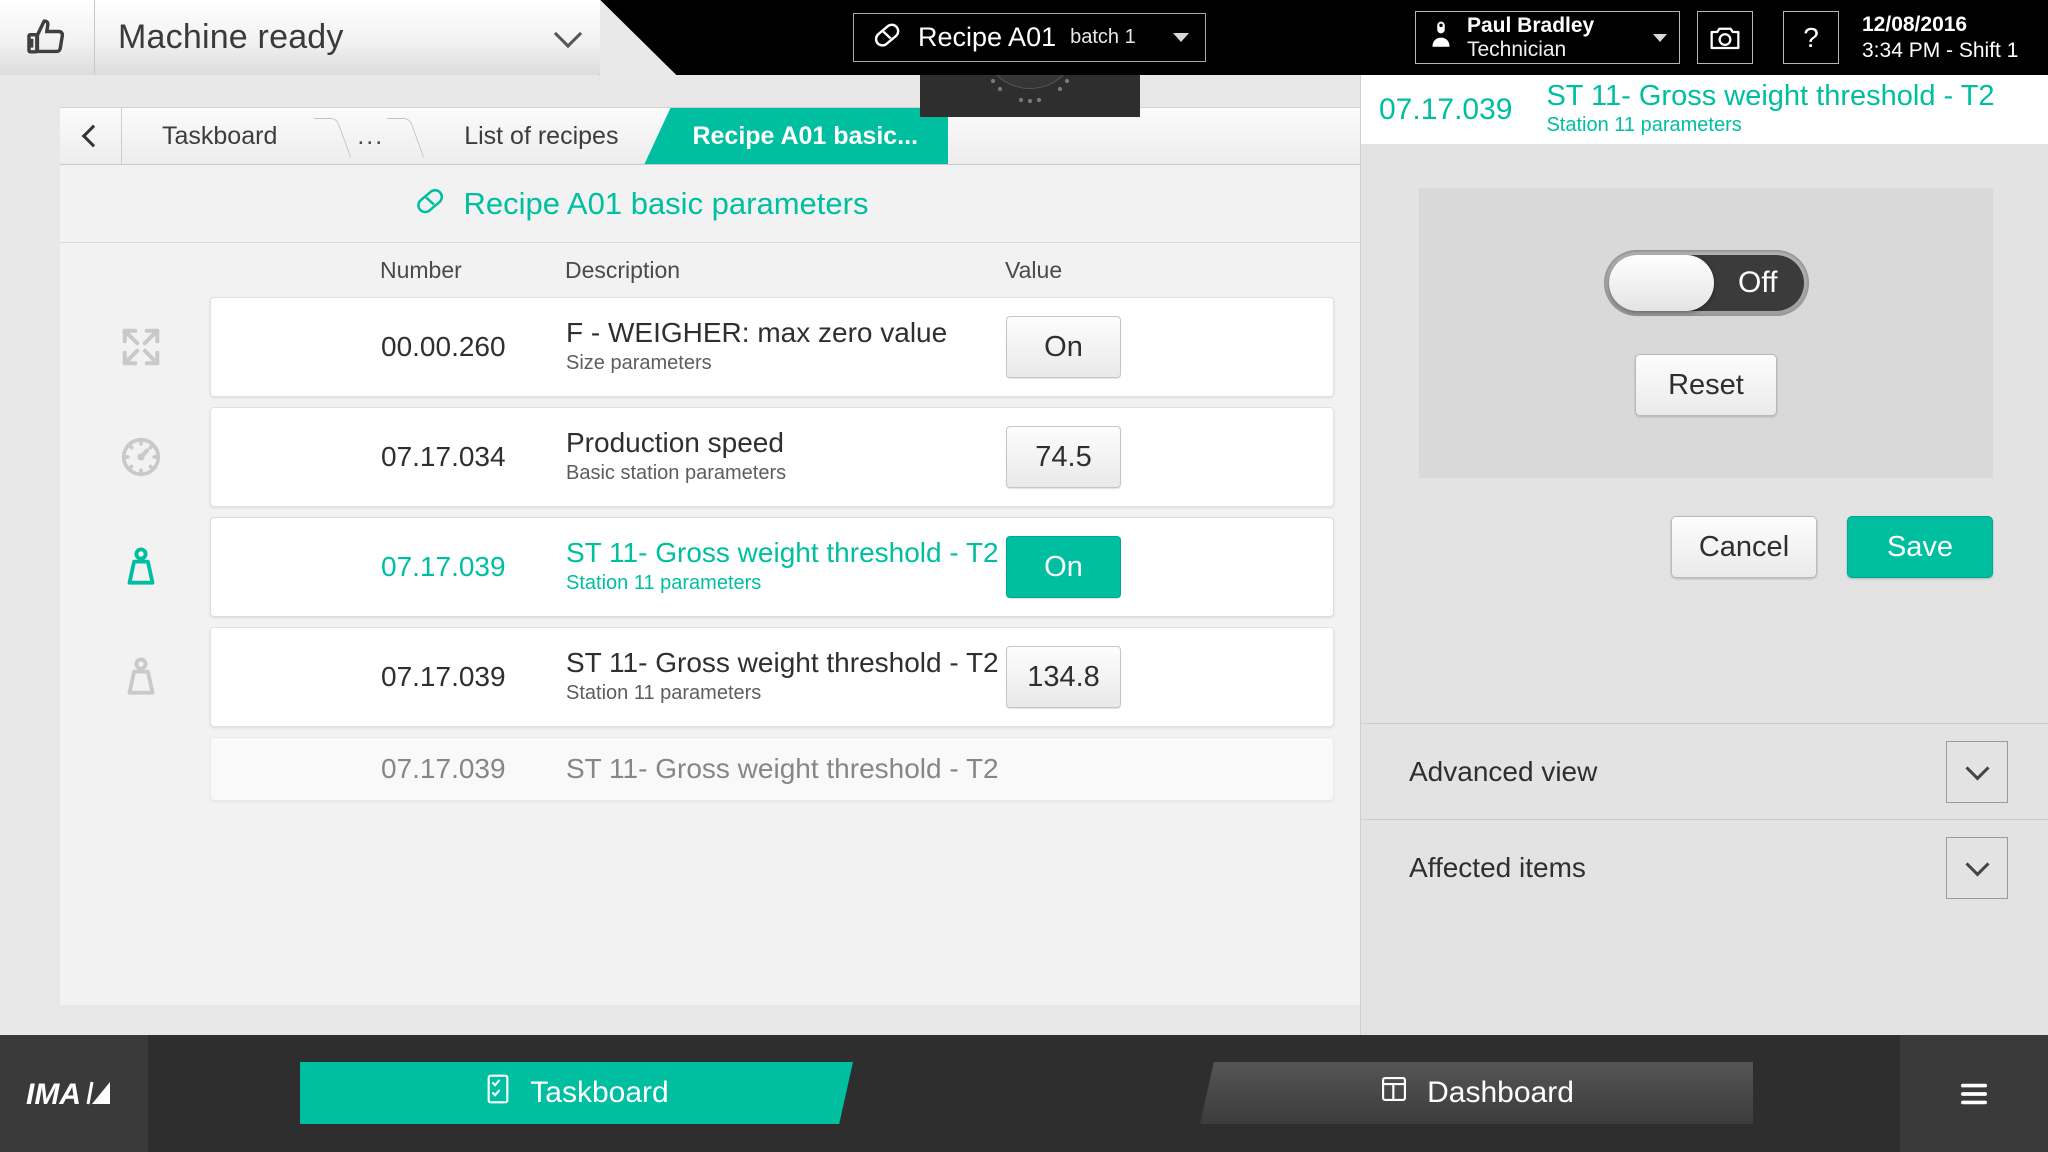 This screenshot has width=2048, height=1152. I want to click on breadcrumb-item-list-of-recipes: List of recipes, so click(541, 136).